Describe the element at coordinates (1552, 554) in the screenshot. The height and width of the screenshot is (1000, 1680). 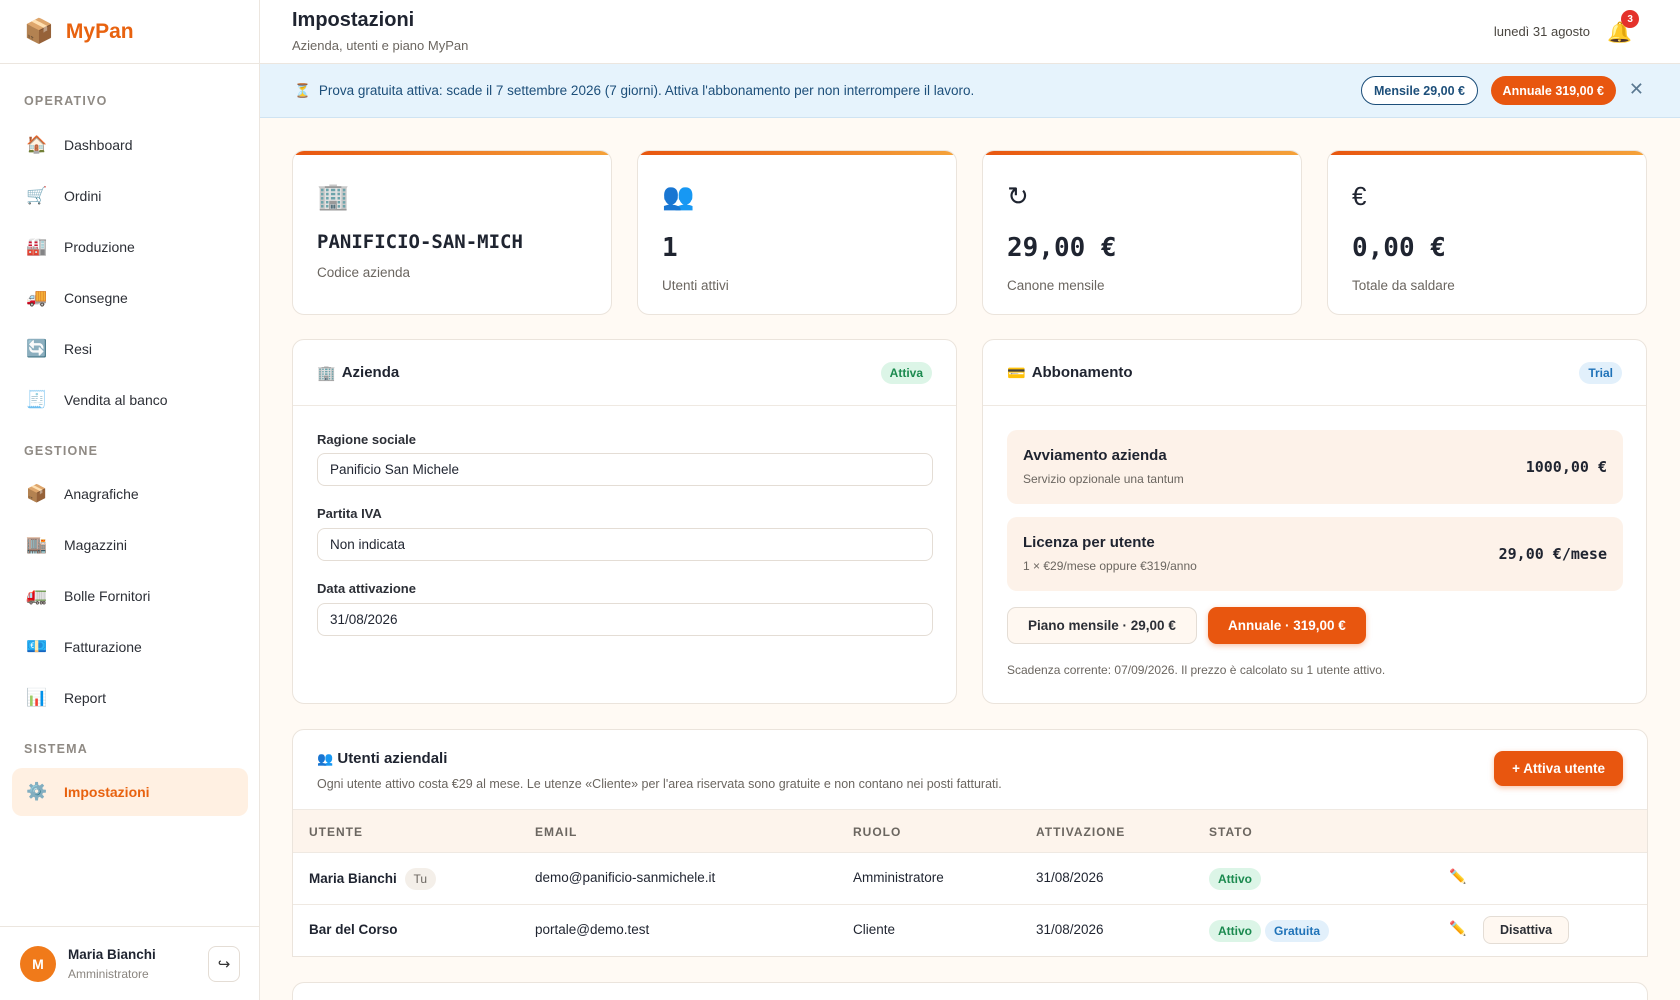
I see `item-price: 29,00 €/mese` at that location.